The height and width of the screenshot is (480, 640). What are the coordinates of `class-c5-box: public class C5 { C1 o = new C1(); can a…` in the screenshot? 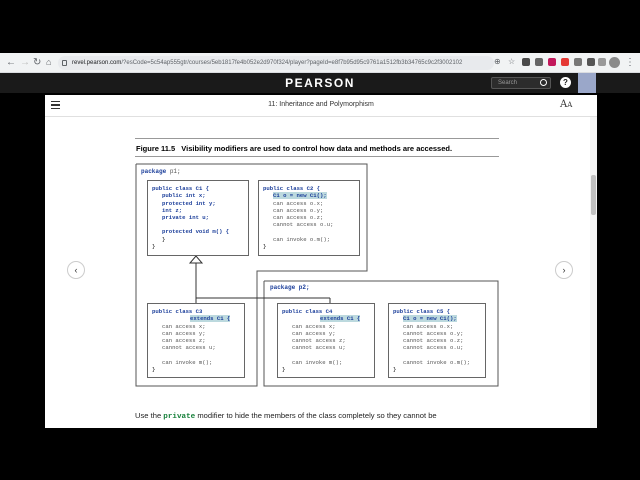 It's located at (437, 340).